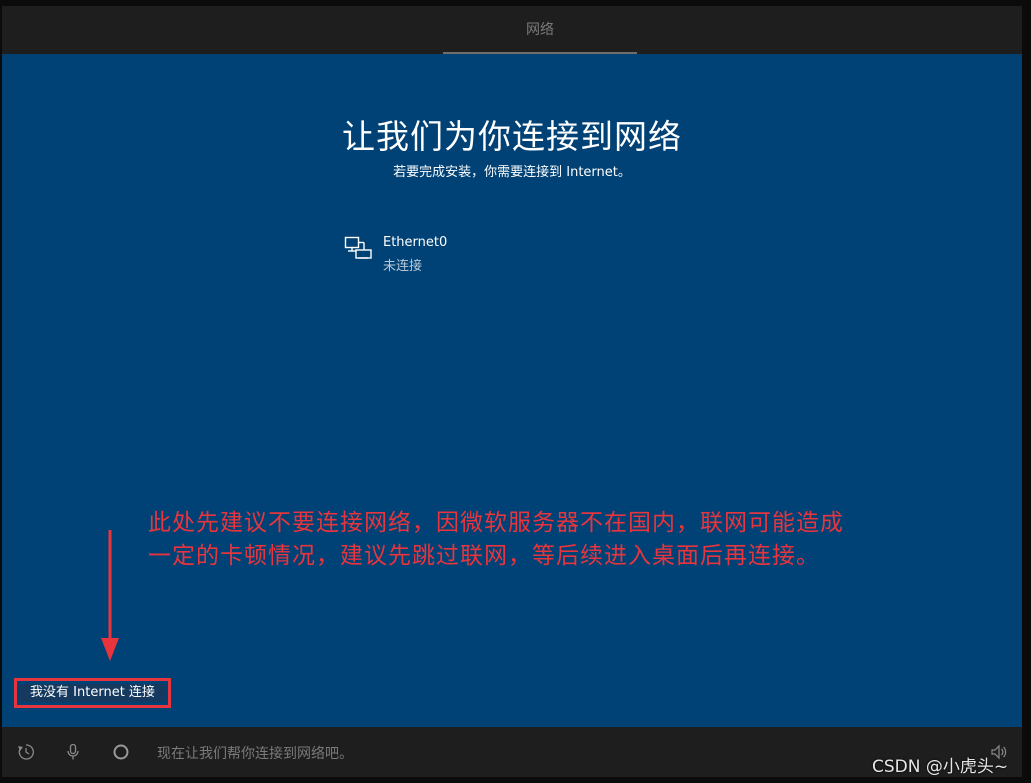  Describe the element at coordinates (415, 242) in the screenshot. I see `network-name: Ethernet0` at that location.